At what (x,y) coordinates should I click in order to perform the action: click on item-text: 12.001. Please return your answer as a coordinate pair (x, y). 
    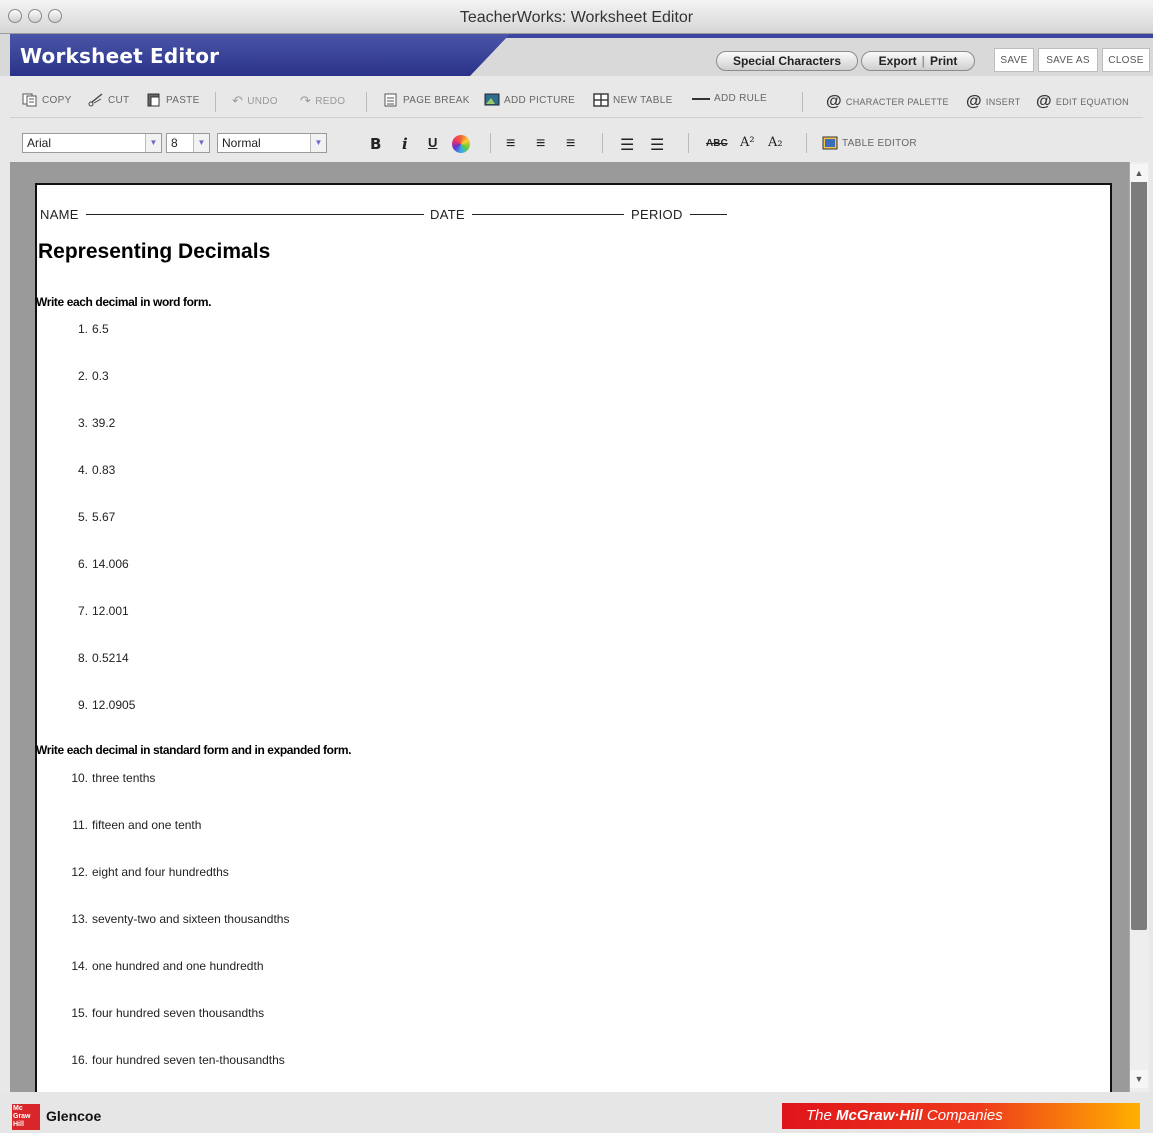
    Looking at the image, I should click on (110, 611).